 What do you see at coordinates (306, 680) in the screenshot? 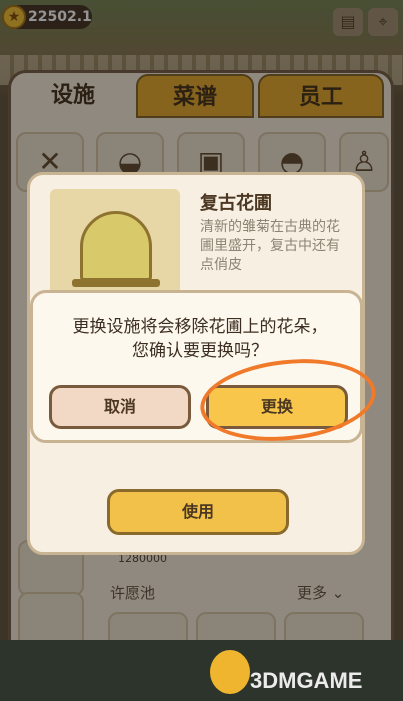
I see `watermark-text: 3DMGAME` at bounding box center [306, 680].